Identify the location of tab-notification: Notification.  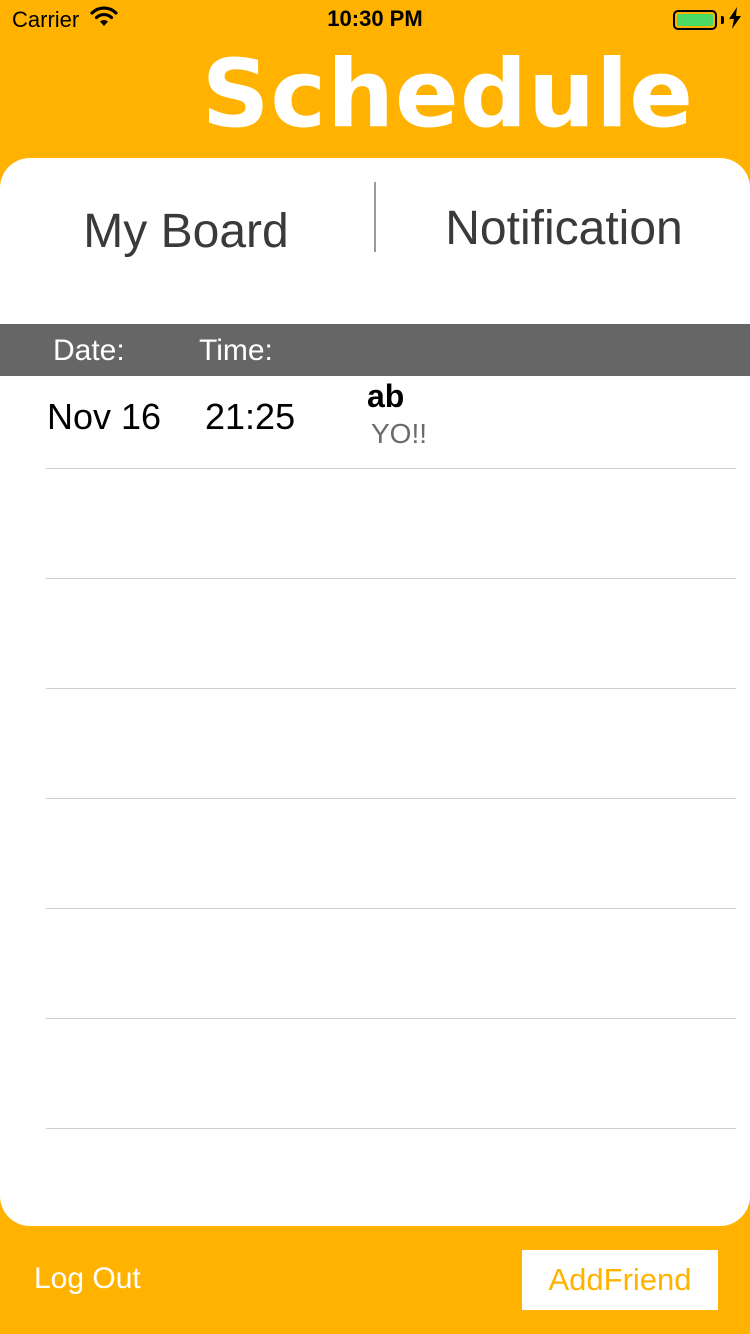
(564, 228).